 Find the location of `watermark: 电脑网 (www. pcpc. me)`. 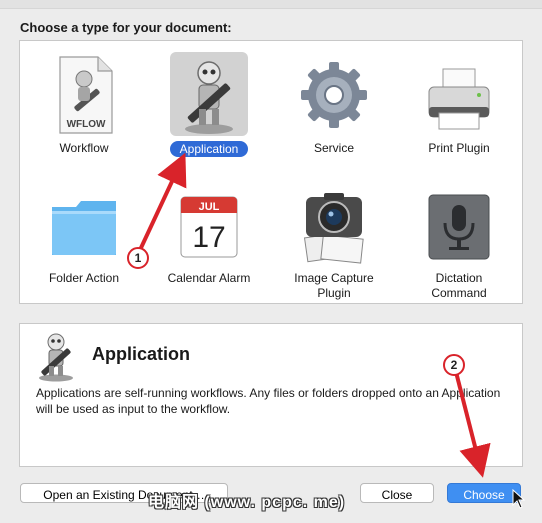

watermark: 电脑网 (www. pcpc. me) is located at coordinates (247, 502).